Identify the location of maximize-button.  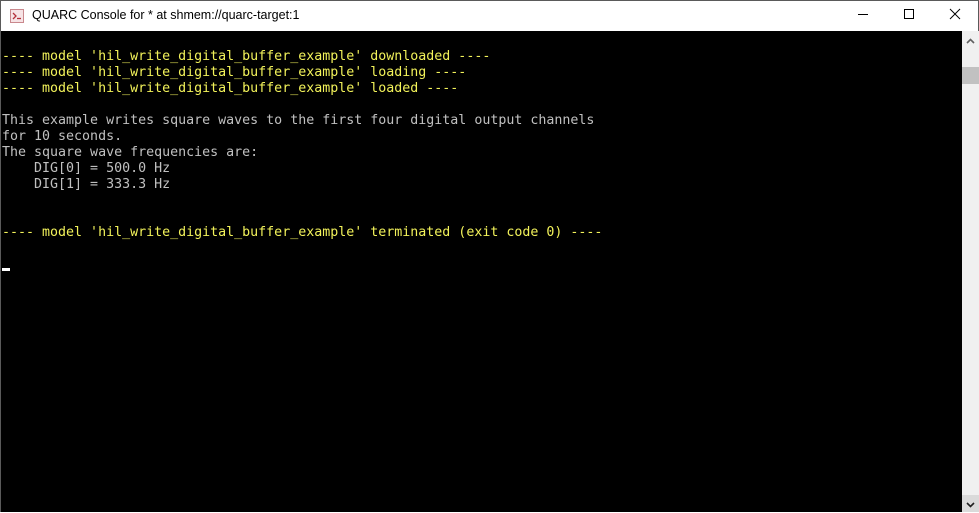
(909, 16).